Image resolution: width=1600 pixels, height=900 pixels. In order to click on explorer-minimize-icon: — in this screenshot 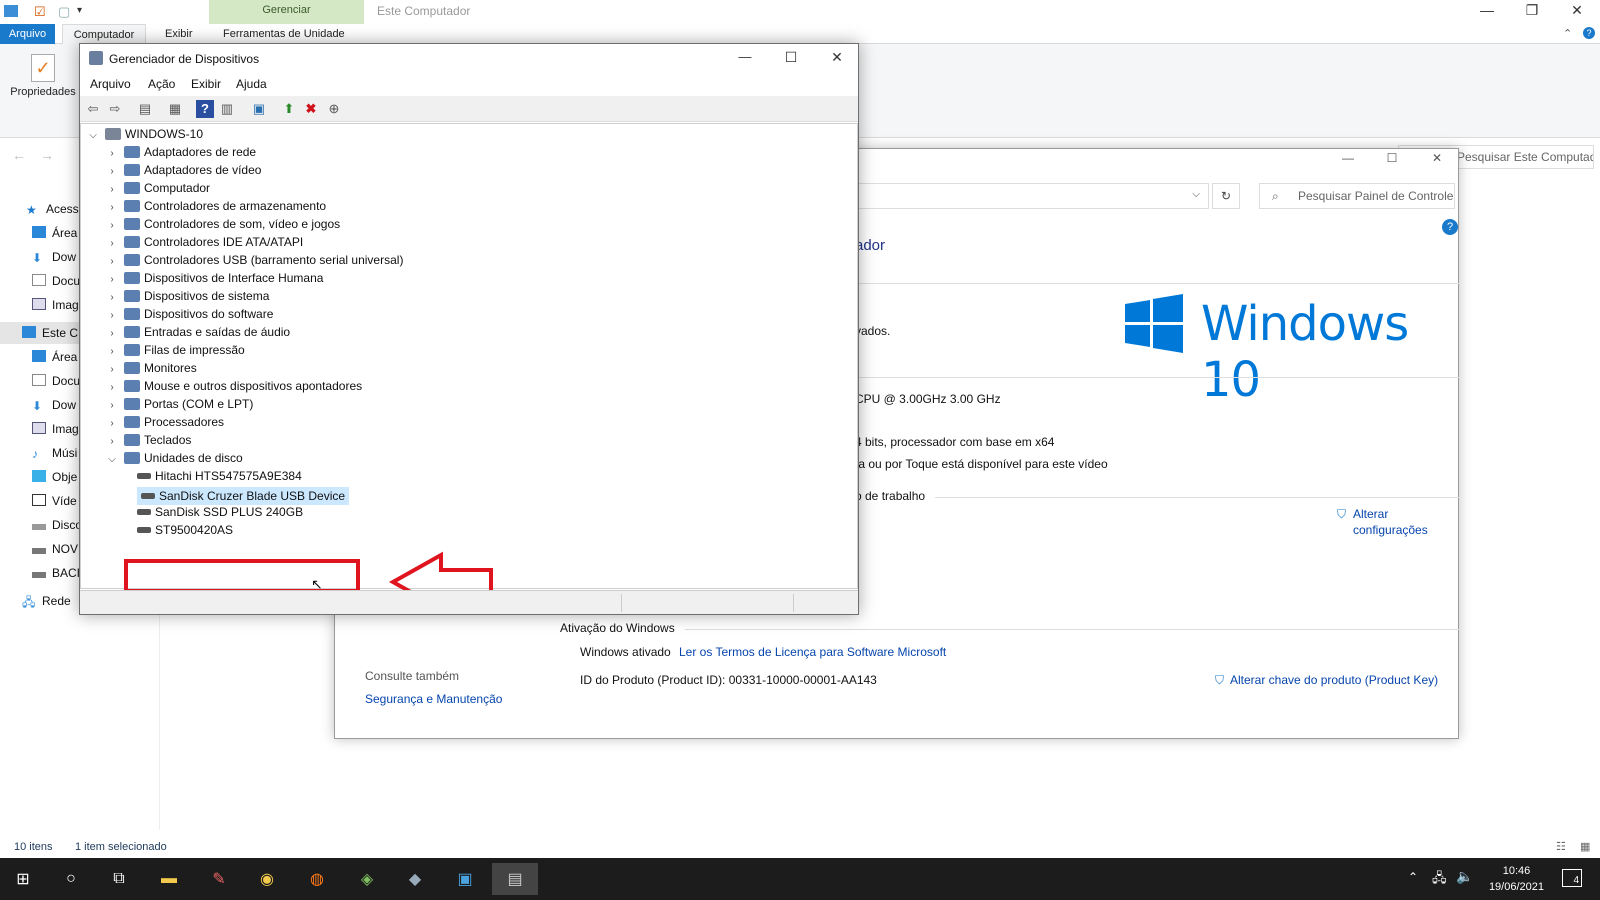, I will do `click(1487, 10)`.